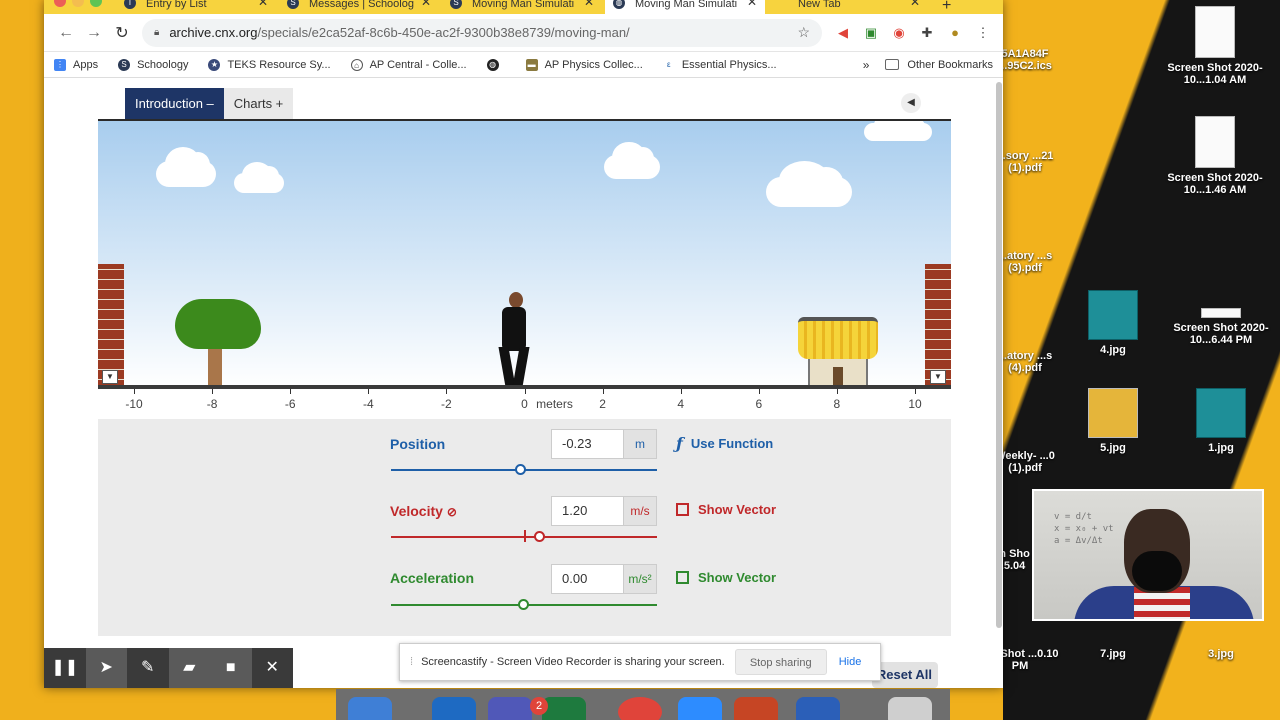 The height and width of the screenshot is (720, 1280). I want to click on pen-icon: ✎, so click(148, 668).